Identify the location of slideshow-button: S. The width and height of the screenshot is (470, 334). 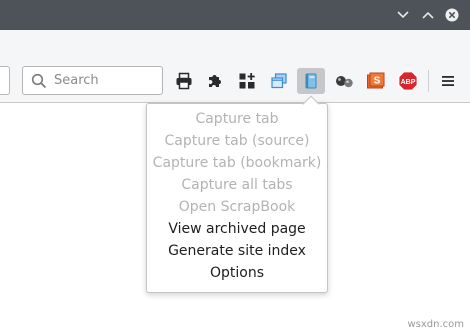
(376, 81).